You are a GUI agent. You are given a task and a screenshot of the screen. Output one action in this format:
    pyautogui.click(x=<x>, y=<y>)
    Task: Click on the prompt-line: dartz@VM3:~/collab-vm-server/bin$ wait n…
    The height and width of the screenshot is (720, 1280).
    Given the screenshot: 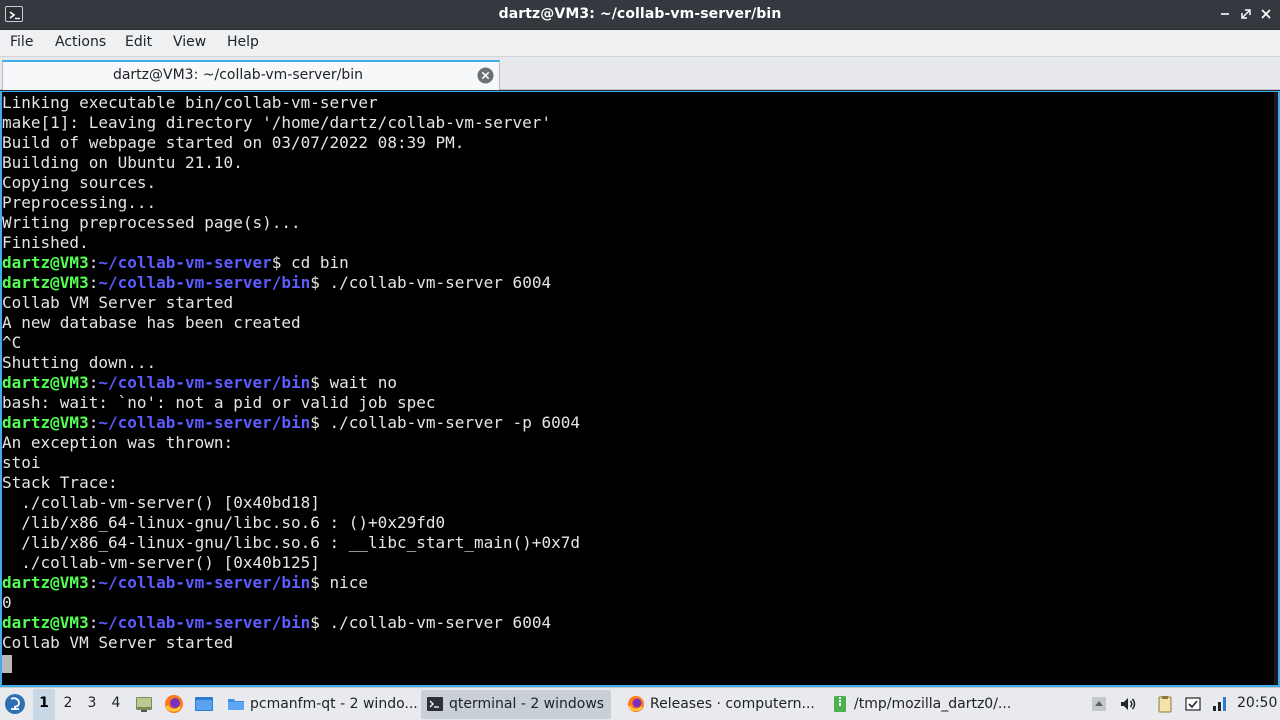 What is the action you would take?
    pyautogui.click(x=291, y=383)
    